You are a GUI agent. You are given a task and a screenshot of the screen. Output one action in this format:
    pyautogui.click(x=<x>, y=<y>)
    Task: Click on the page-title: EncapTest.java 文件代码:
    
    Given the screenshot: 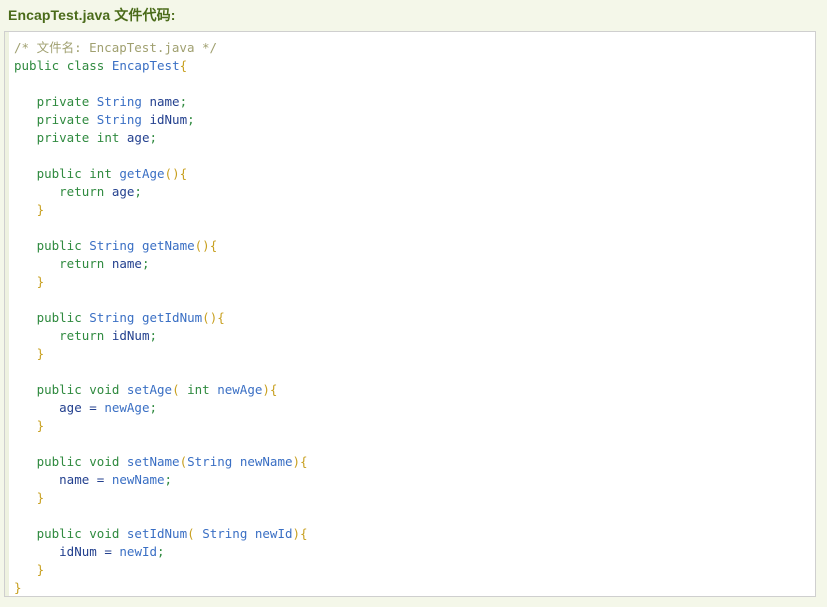 What is the action you would take?
    pyautogui.click(x=92, y=15)
    